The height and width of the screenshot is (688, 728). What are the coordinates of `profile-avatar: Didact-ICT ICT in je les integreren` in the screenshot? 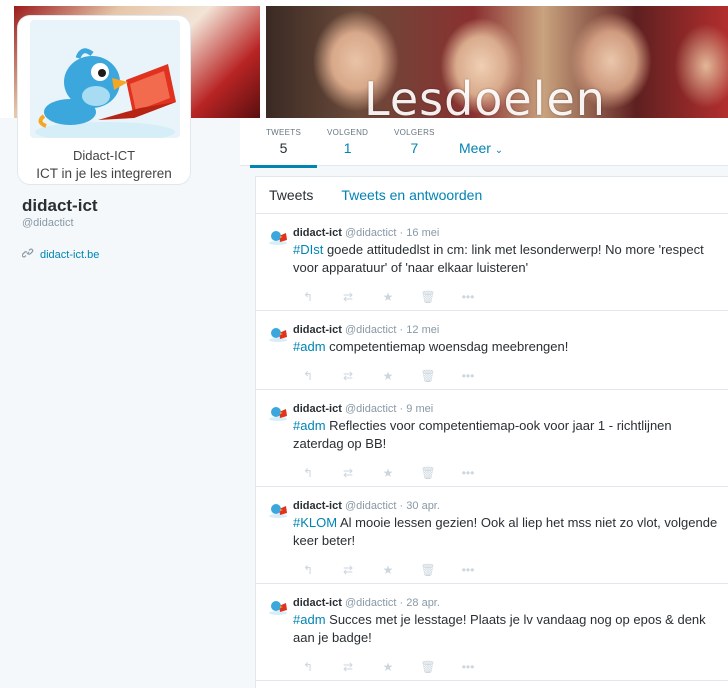 It's located at (104, 100).